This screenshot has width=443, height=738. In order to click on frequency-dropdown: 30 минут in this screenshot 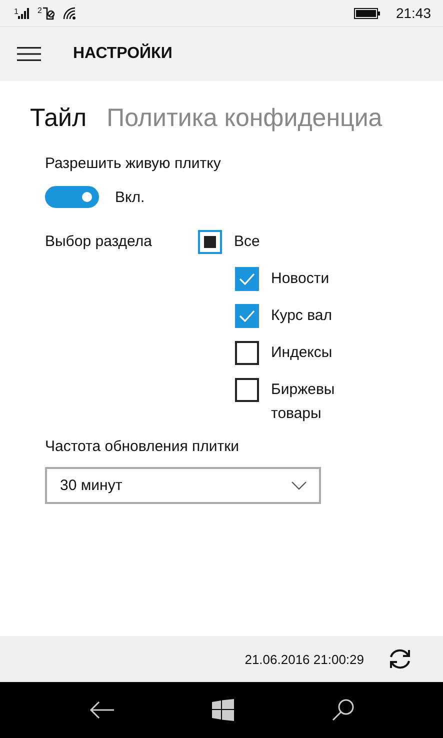, I will do `click(183, 485)`.